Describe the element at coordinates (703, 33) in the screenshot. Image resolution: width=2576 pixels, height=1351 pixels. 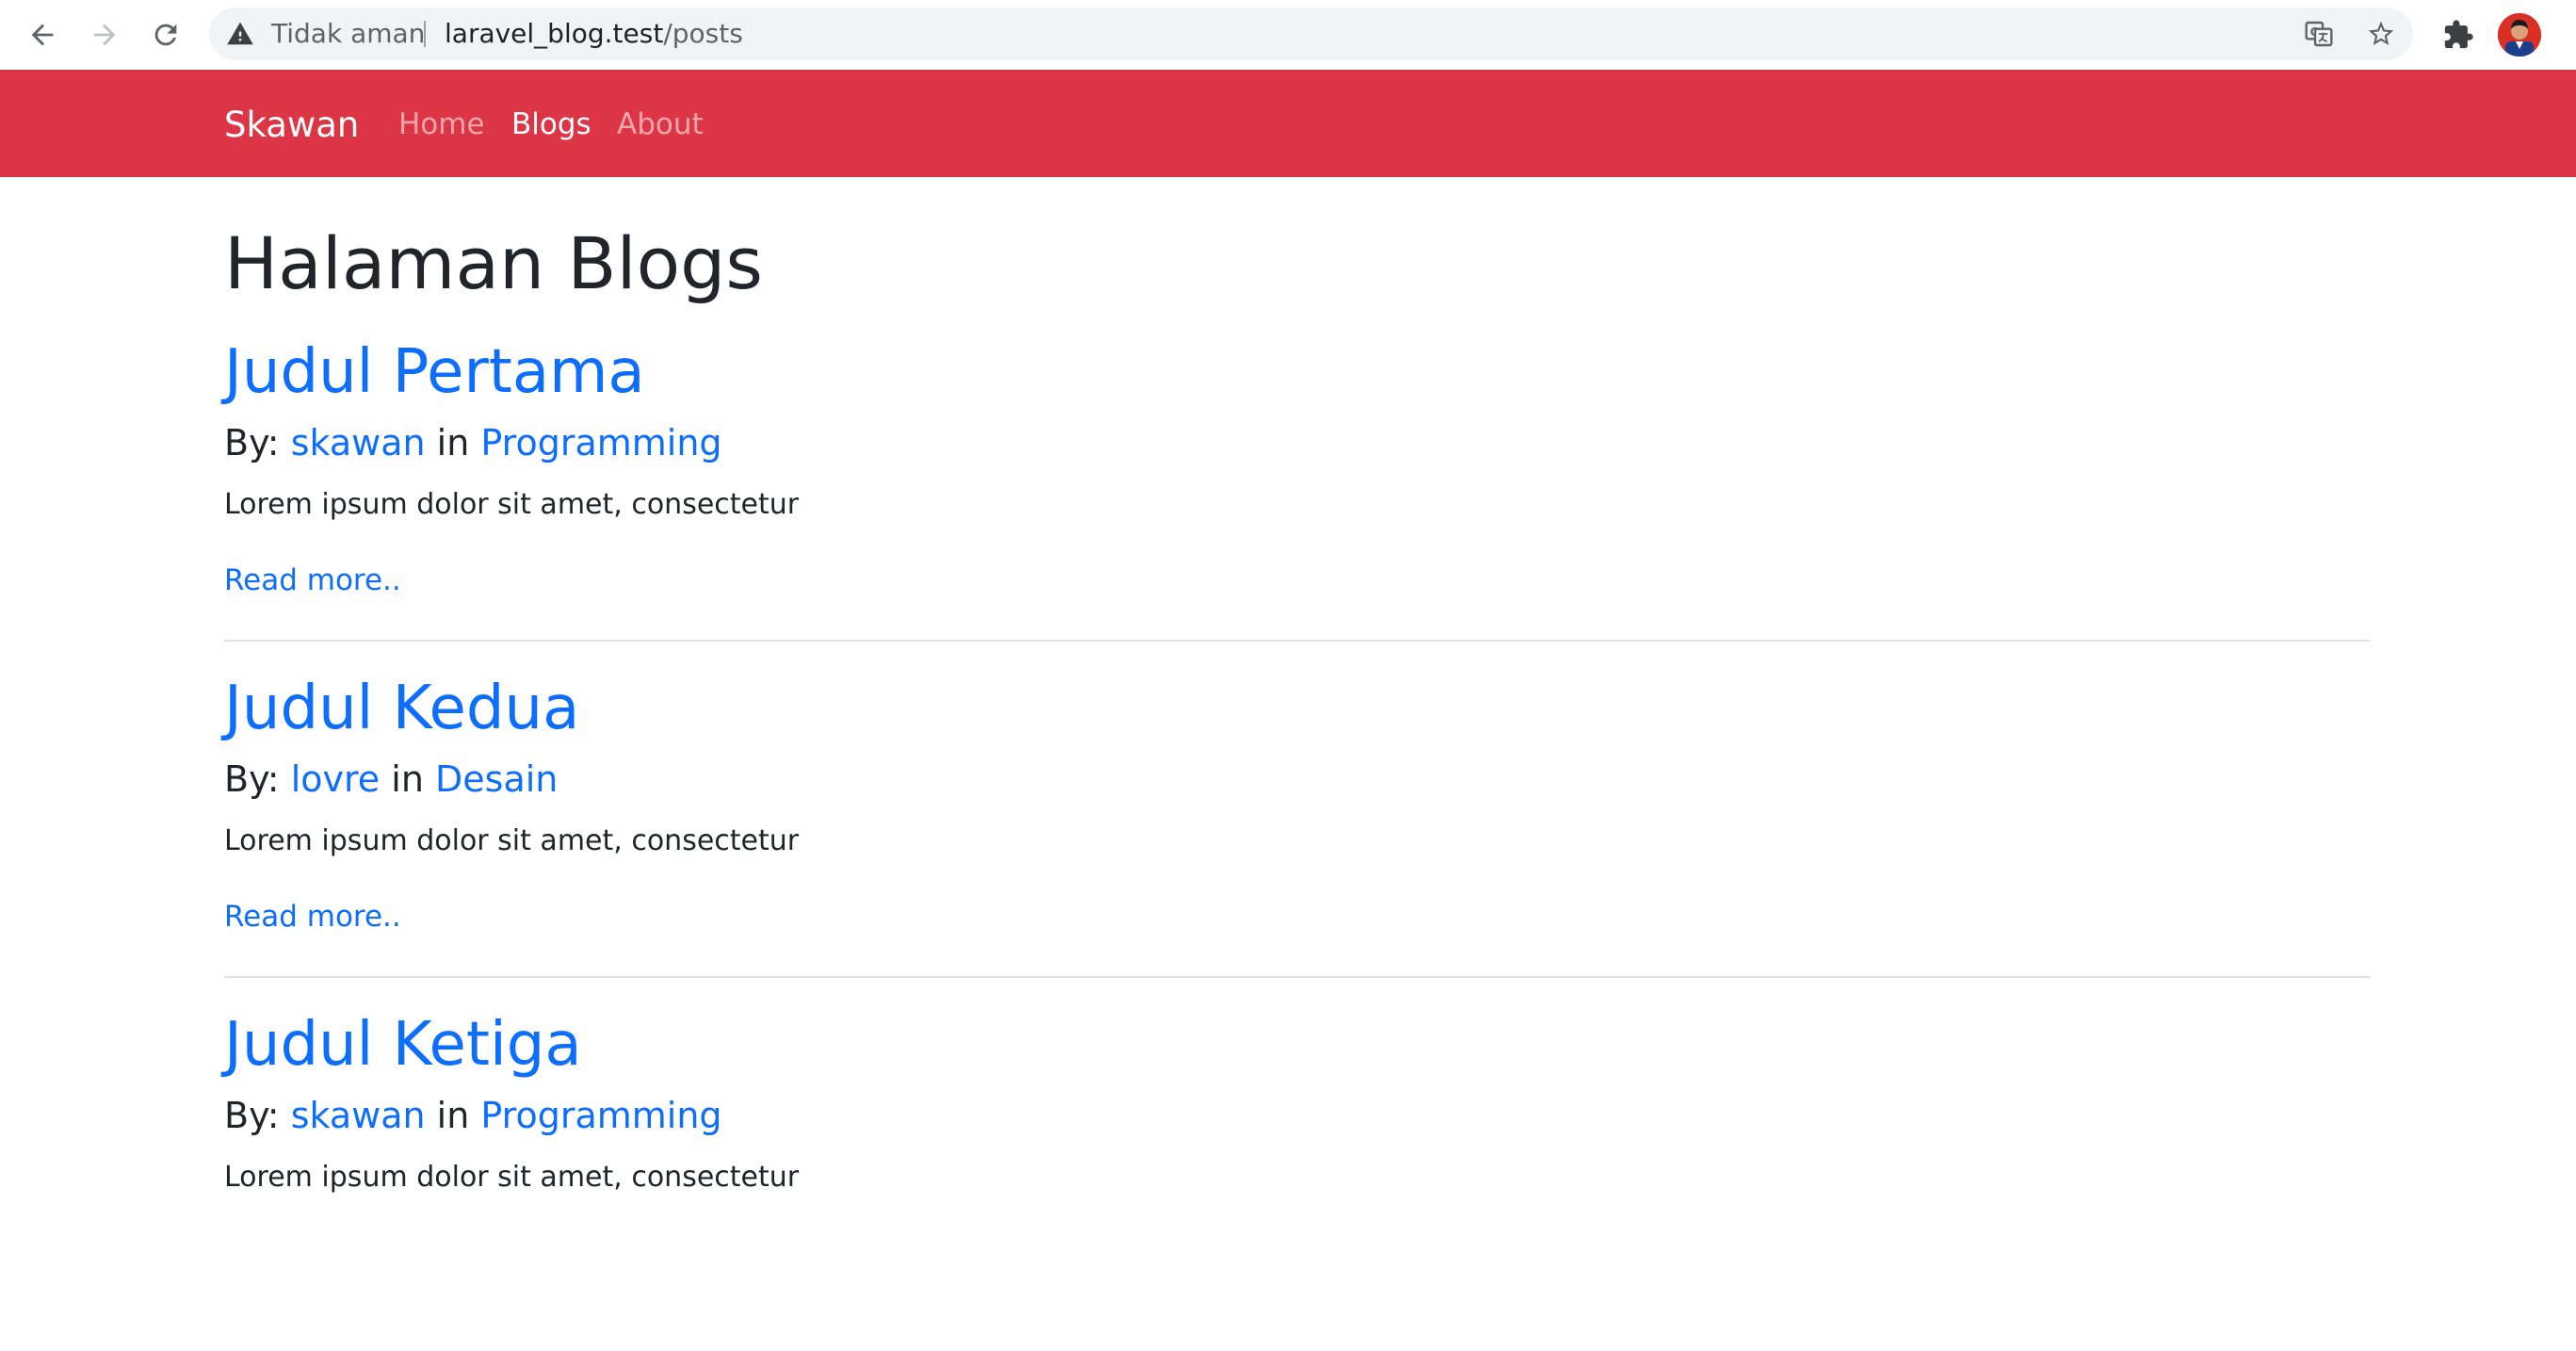
I see `url-path: /posts` at that location.